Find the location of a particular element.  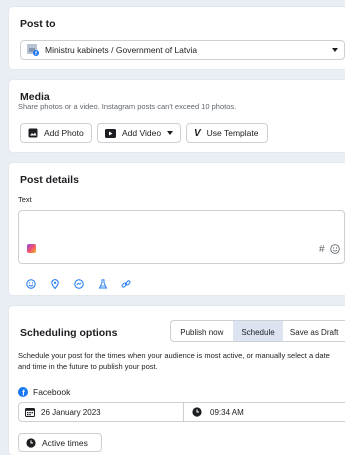

schedule-date-input: 26 January 2023 is located at coordinates (101, 412).